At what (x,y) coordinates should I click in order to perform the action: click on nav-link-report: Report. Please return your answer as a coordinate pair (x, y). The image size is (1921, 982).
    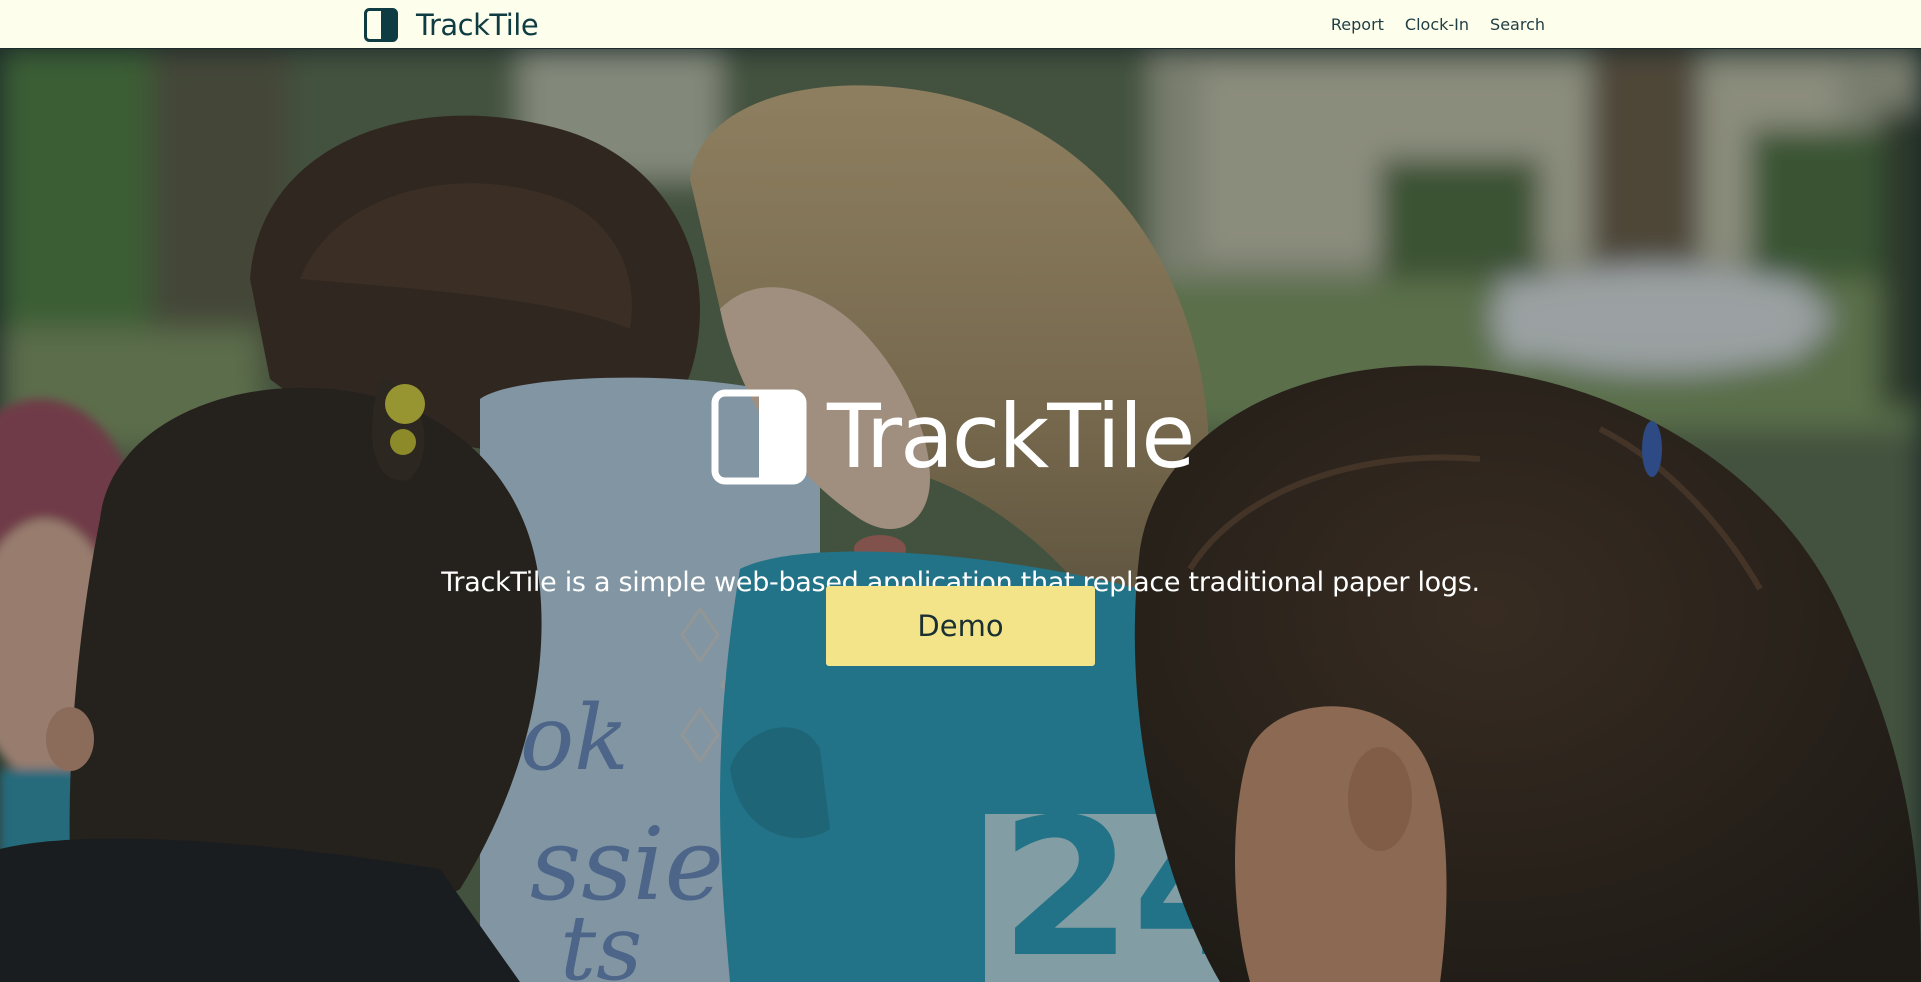
    Looking at the image, I should click on (1357, 24).